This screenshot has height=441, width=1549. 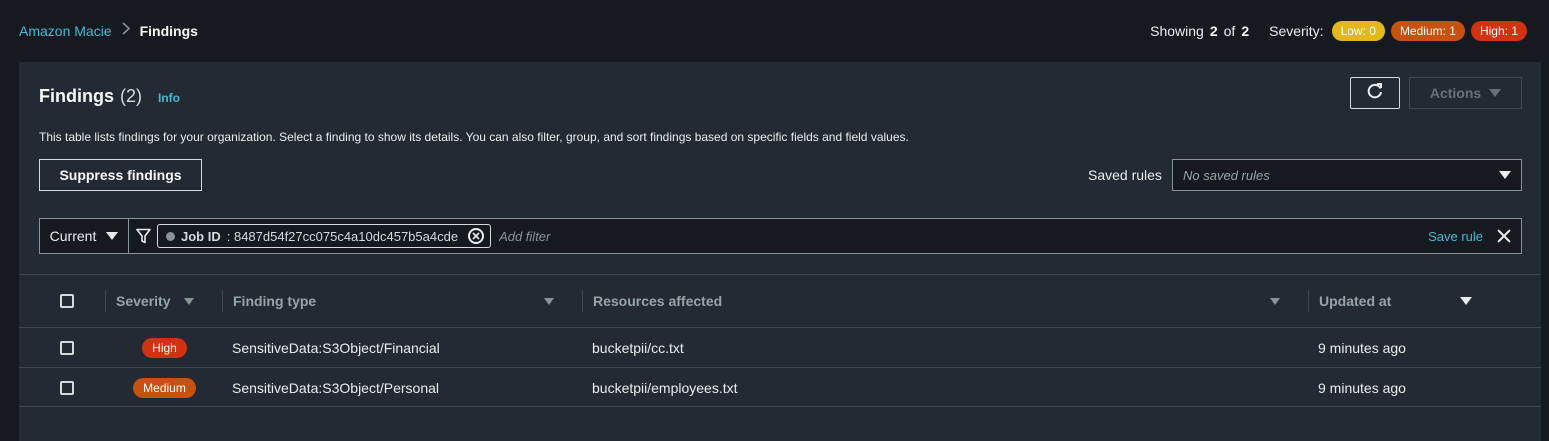 I want to click on token-value: : 8487d54f27cc075c4a10dc457b5a4cde, so click(x=342, y=236).